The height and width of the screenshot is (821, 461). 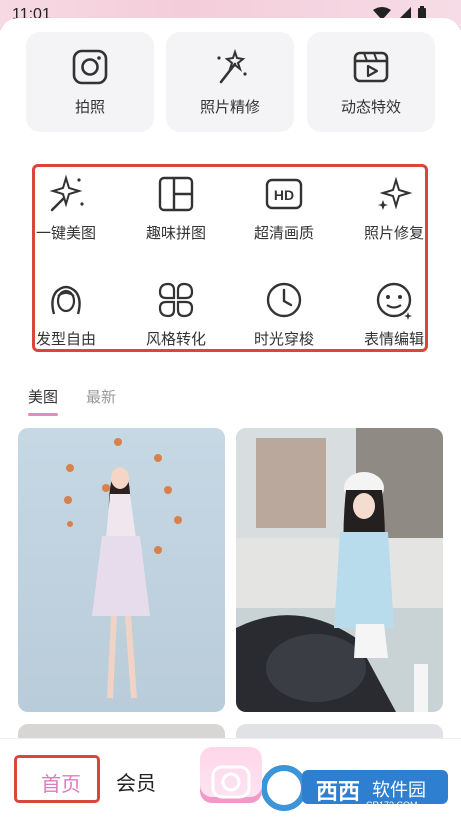 What do you see at coordinates (392, 805) in the screenshot?
I see `watermark-url: CR173.COM` at bounding box center [392, 805].